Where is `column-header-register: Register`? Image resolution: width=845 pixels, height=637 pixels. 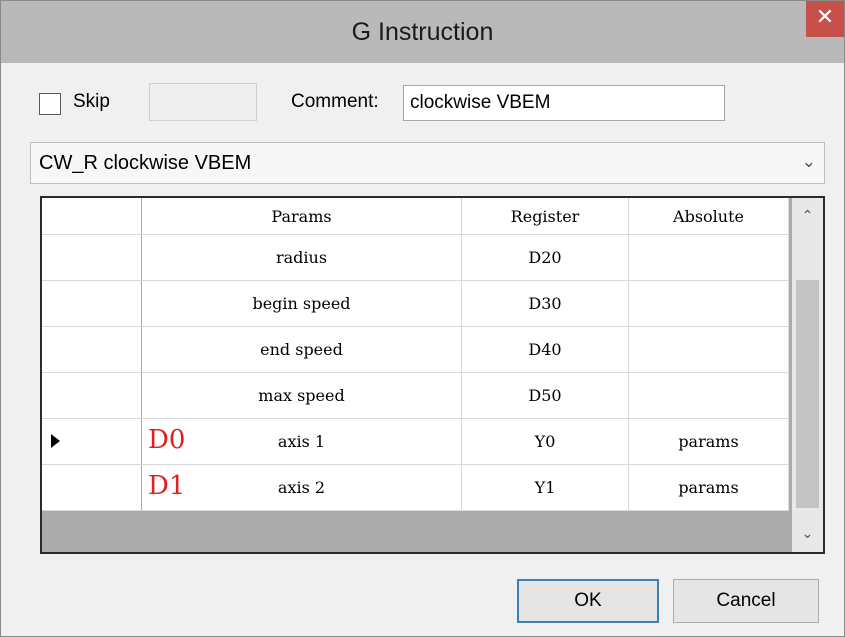 column-header-register: Register is located at coordinates (545, 216).